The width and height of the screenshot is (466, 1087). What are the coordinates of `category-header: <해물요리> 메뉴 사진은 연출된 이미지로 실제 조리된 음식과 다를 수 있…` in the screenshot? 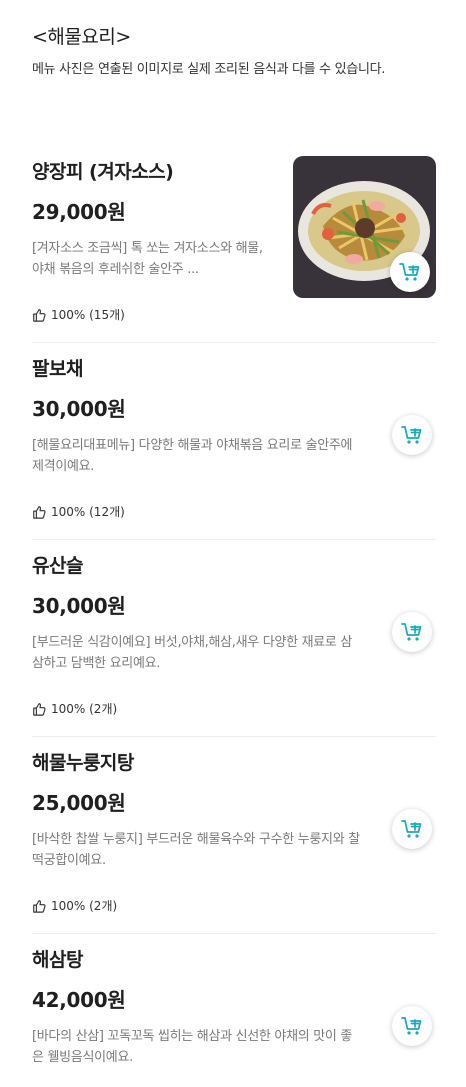 It's located at (232, 52).